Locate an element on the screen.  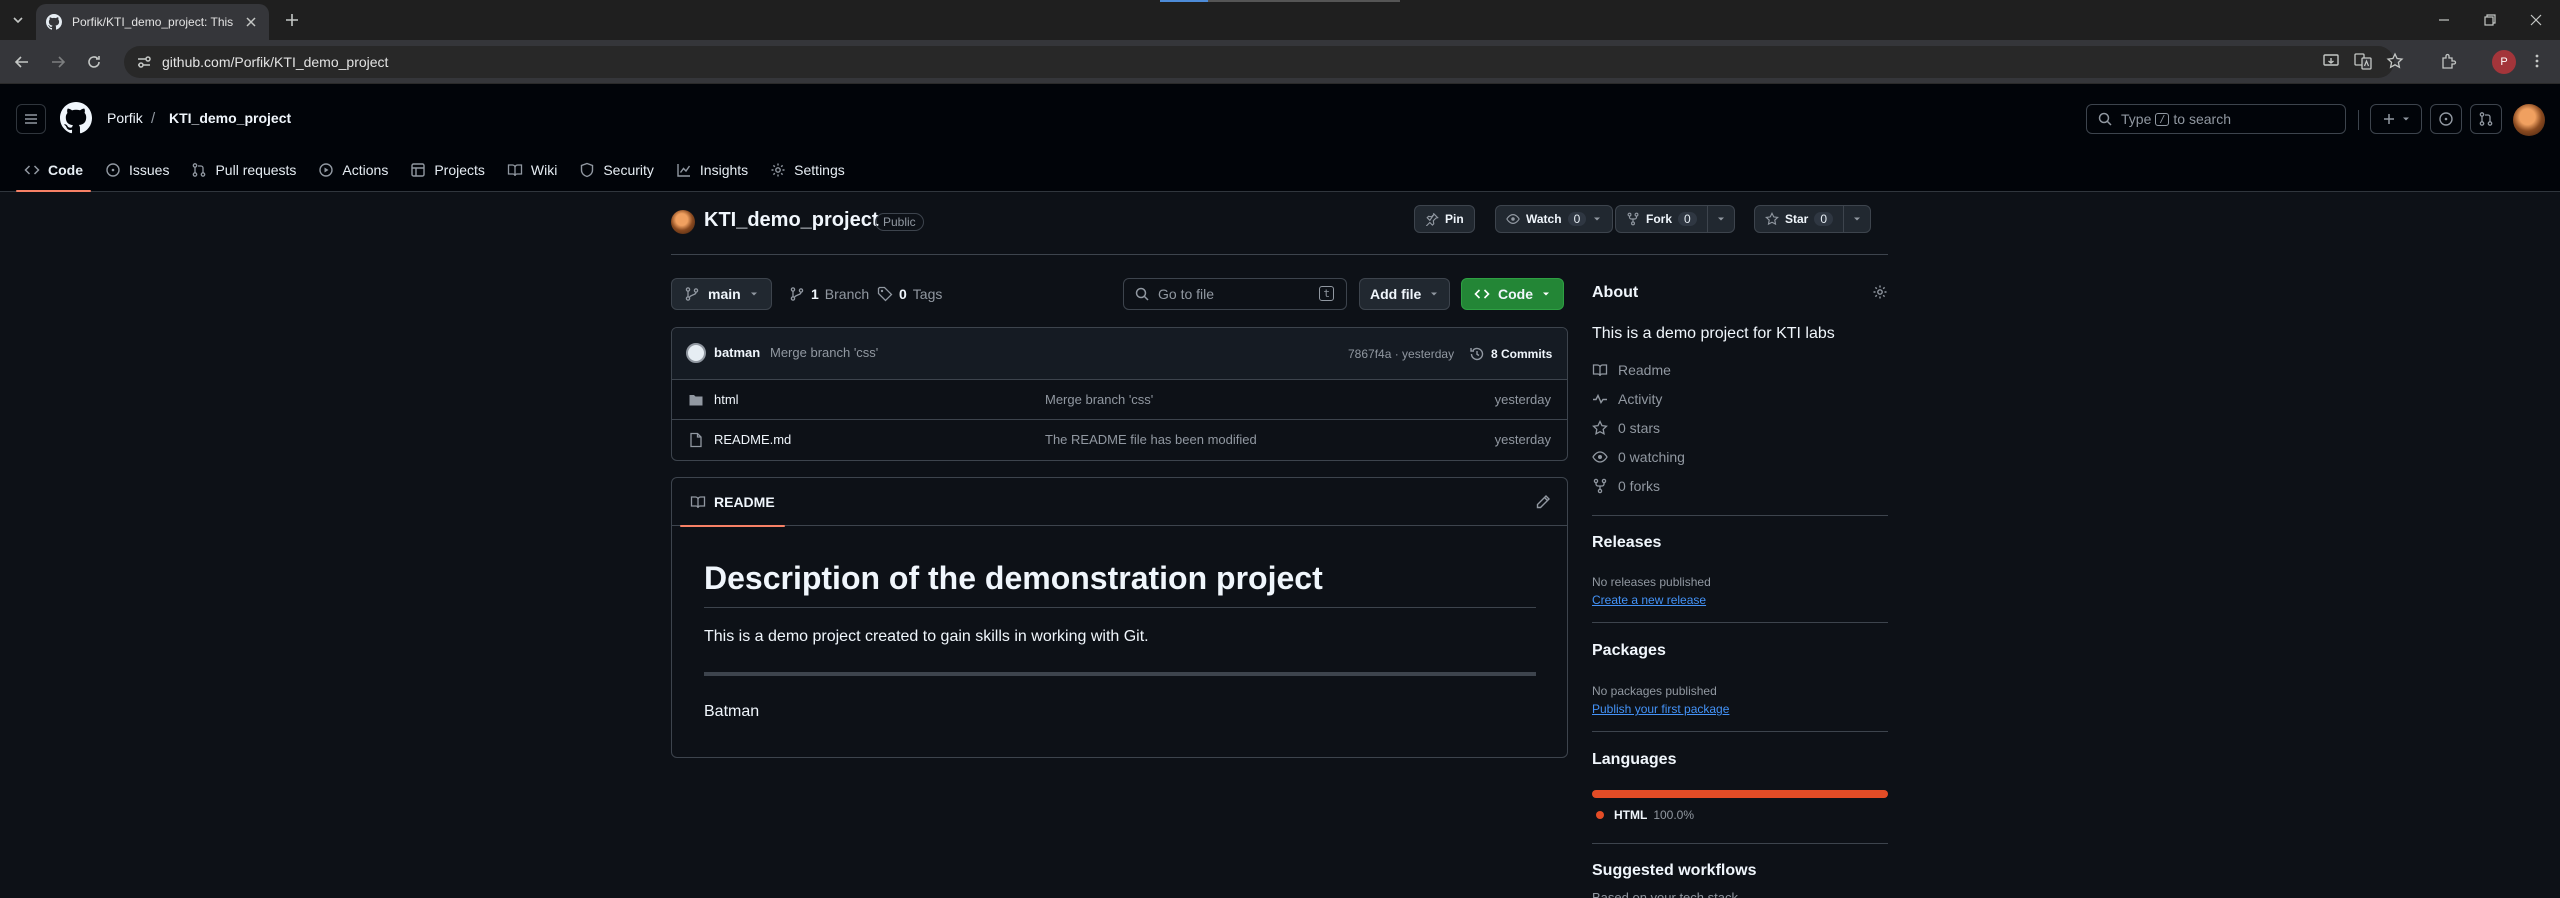
repo-name: KTI_demo_project is located at coordinates (791, 220).